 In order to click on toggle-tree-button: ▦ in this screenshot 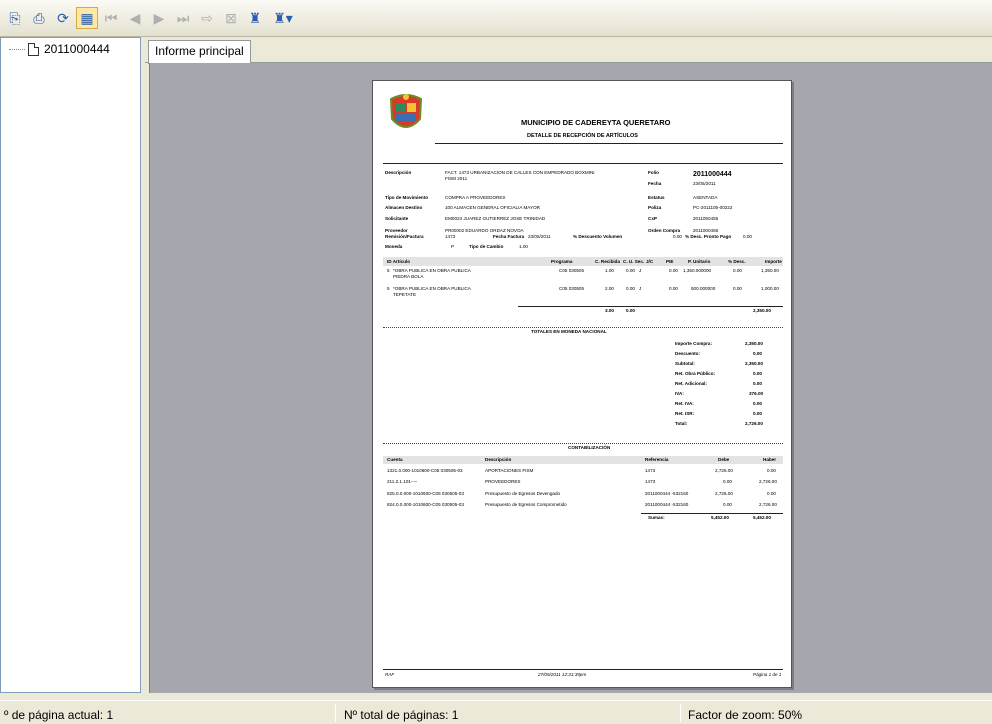, I will do `click(87, 18)`.